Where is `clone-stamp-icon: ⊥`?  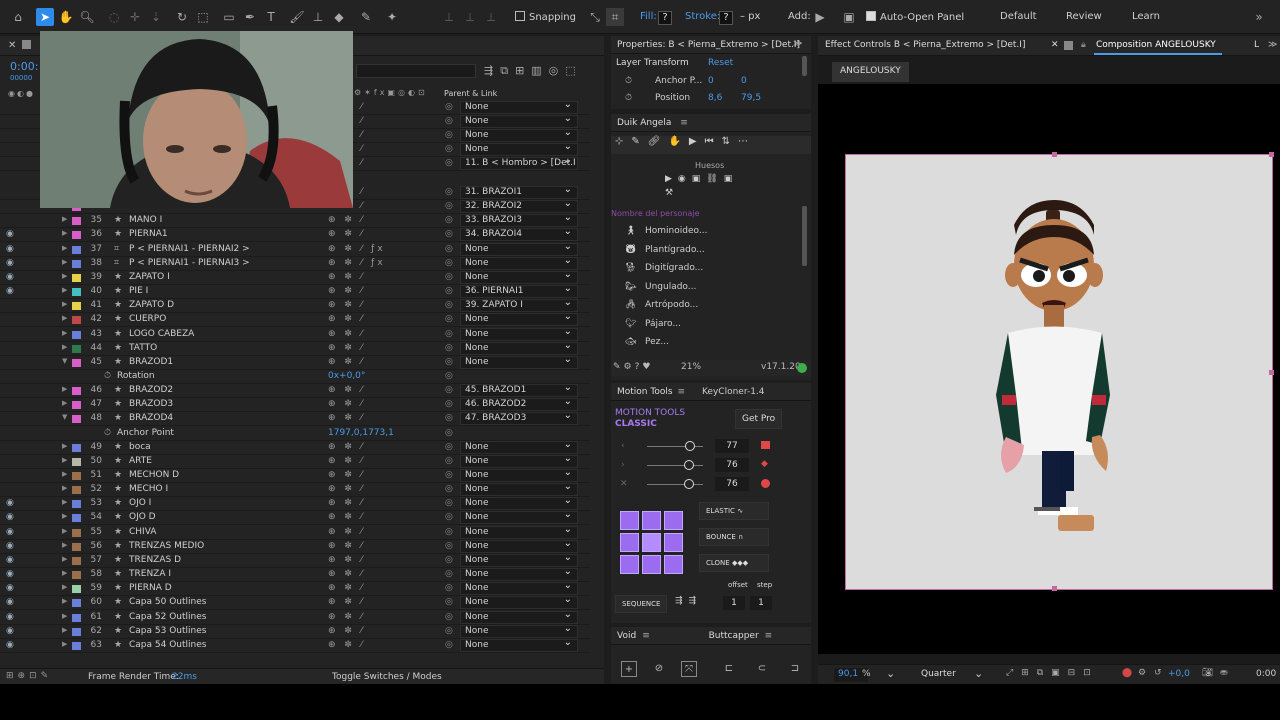 clone-stamp-icon: ⊥ is located at coordinates (318, 17).